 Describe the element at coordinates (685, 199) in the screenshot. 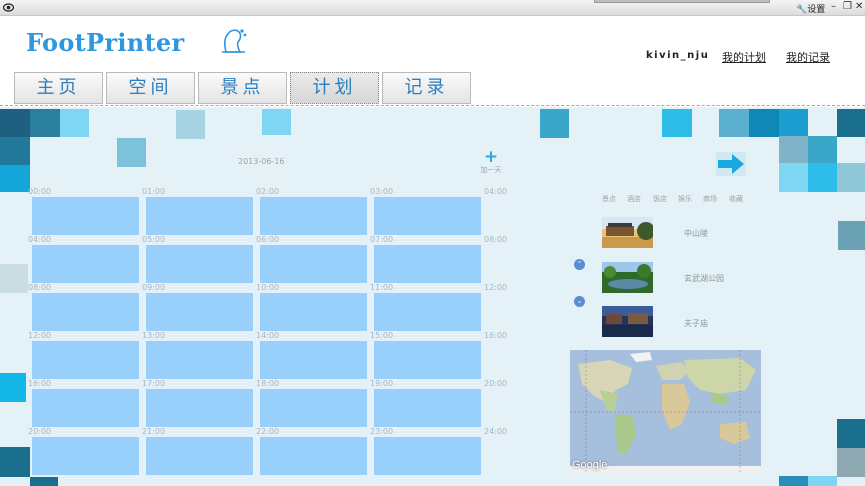

I see `category-entertainment: 娱乐` at that location.